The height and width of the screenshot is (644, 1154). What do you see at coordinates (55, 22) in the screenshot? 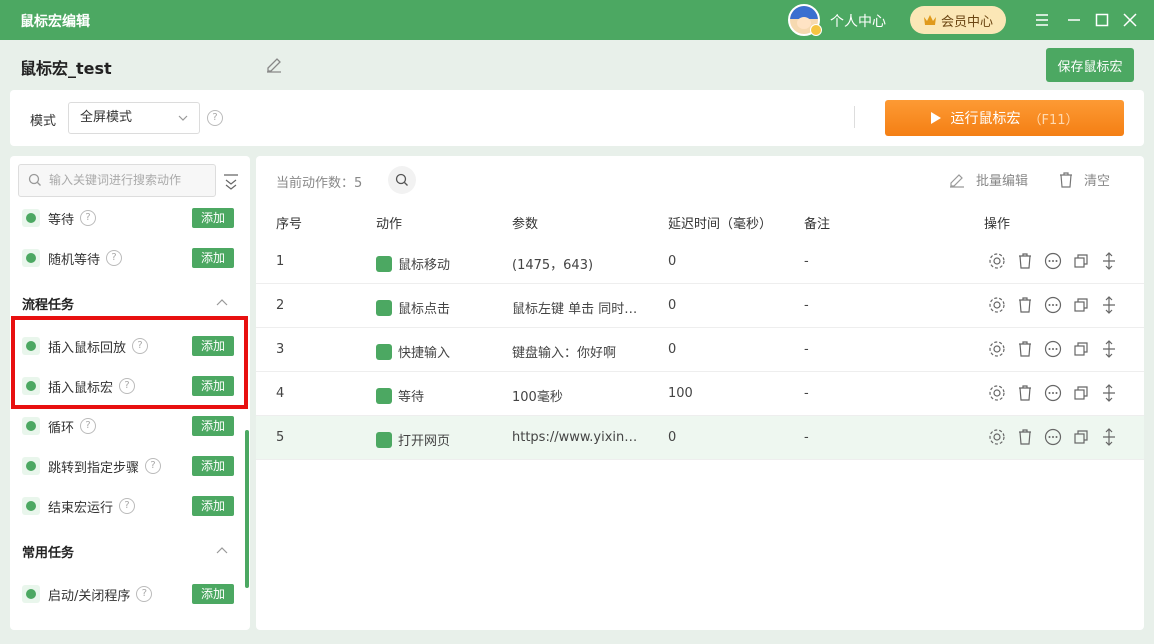
I see `window-title: 鼠标宏编辑` at bounding box center [55, 22].